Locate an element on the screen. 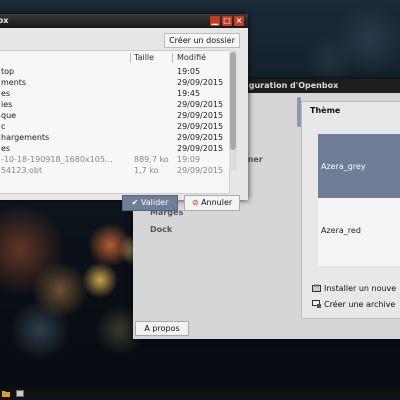  file-modified: 19:05 is located at coordinates (189, 71).